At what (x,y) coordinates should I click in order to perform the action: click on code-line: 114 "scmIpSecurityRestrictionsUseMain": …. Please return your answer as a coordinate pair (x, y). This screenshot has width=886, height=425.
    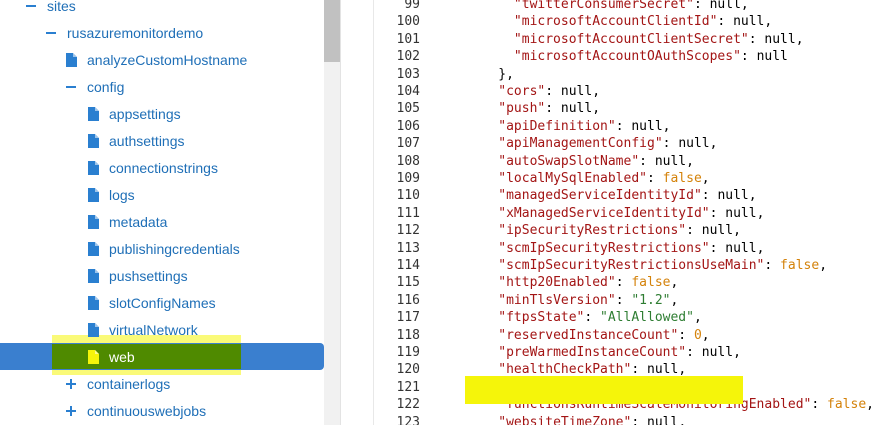
    Looking at the image, I should click on (630, 265).